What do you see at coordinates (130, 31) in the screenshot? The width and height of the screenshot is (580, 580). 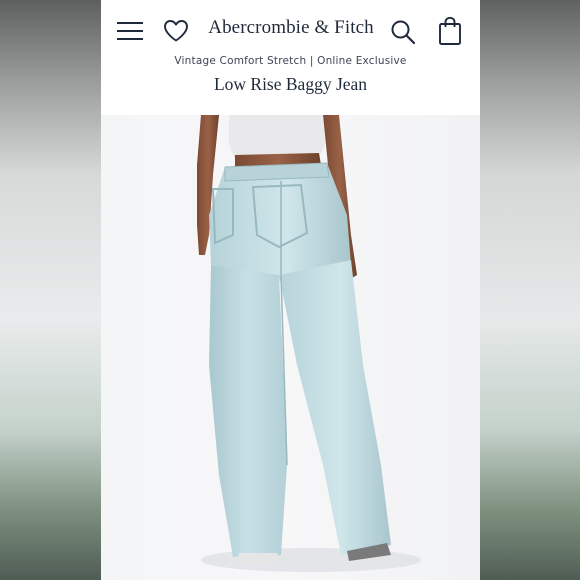 I see `menu-icon` at bounding box center [130, 31].